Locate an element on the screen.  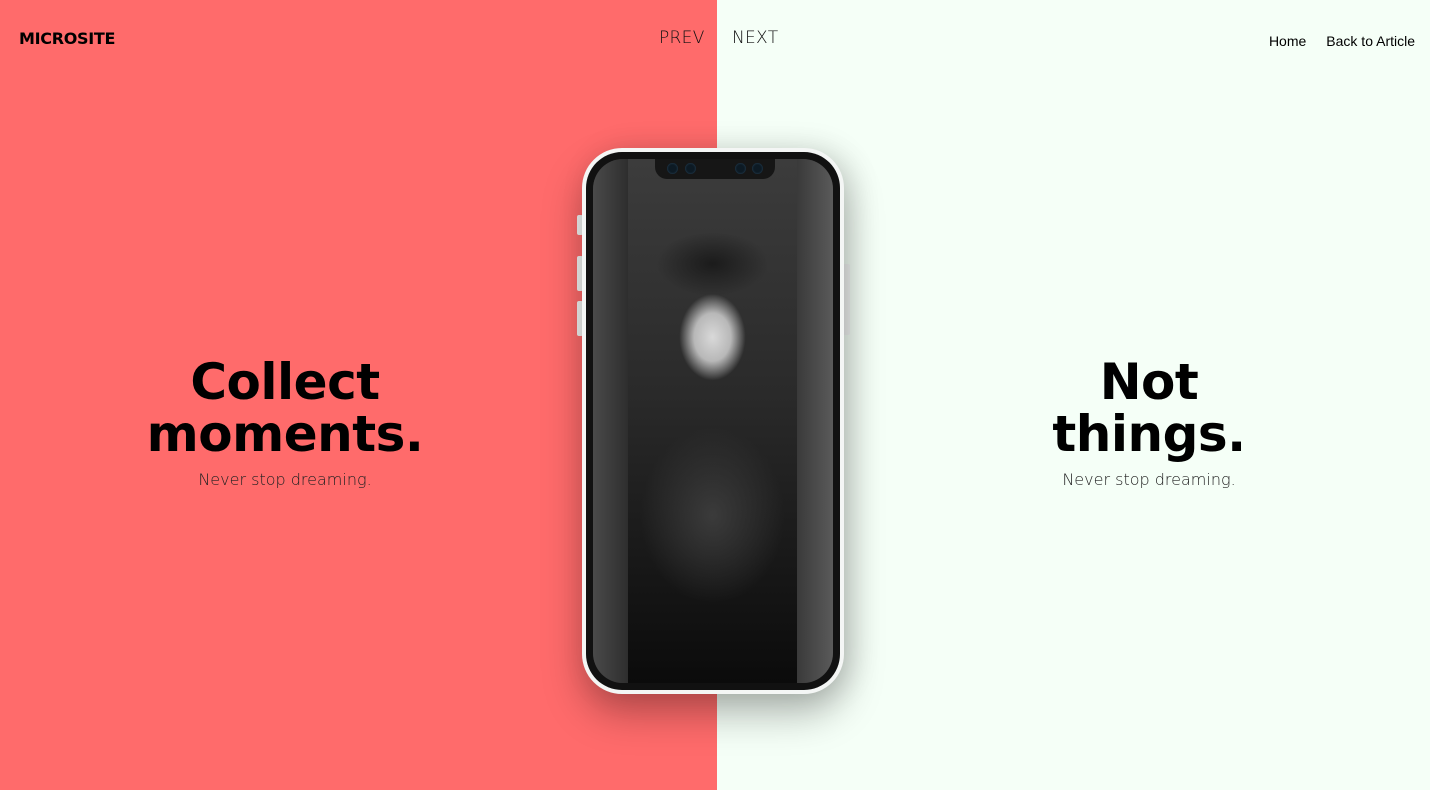
phone-screen is located at coordinates (713, 421).